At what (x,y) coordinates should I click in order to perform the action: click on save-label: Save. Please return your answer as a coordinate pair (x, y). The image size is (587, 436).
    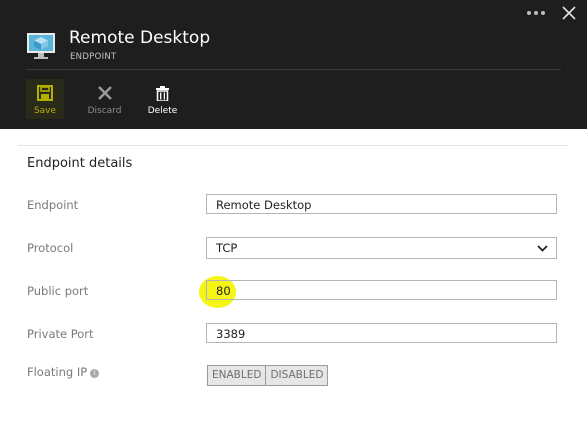
    Looking at the image, I should click on (45, 111).